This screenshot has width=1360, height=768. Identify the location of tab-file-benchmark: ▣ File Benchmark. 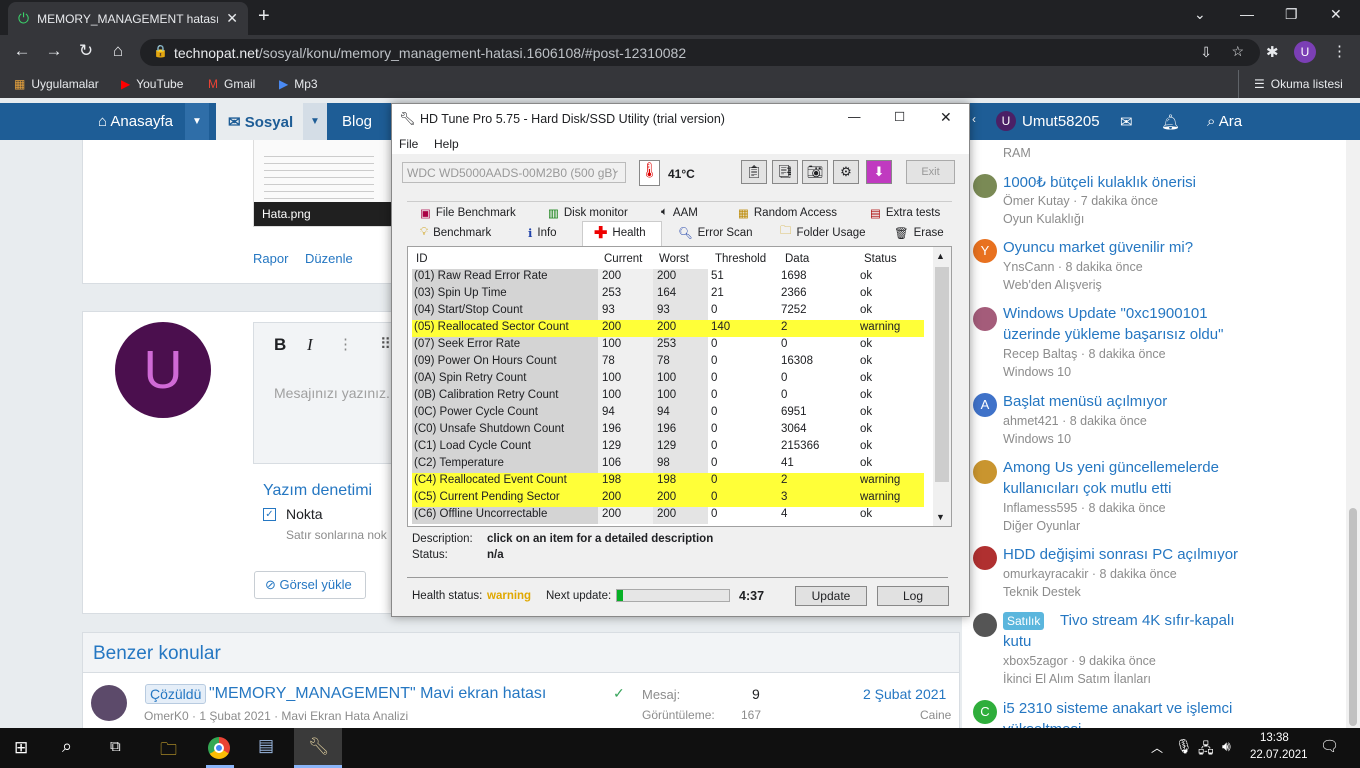
(468, 212).